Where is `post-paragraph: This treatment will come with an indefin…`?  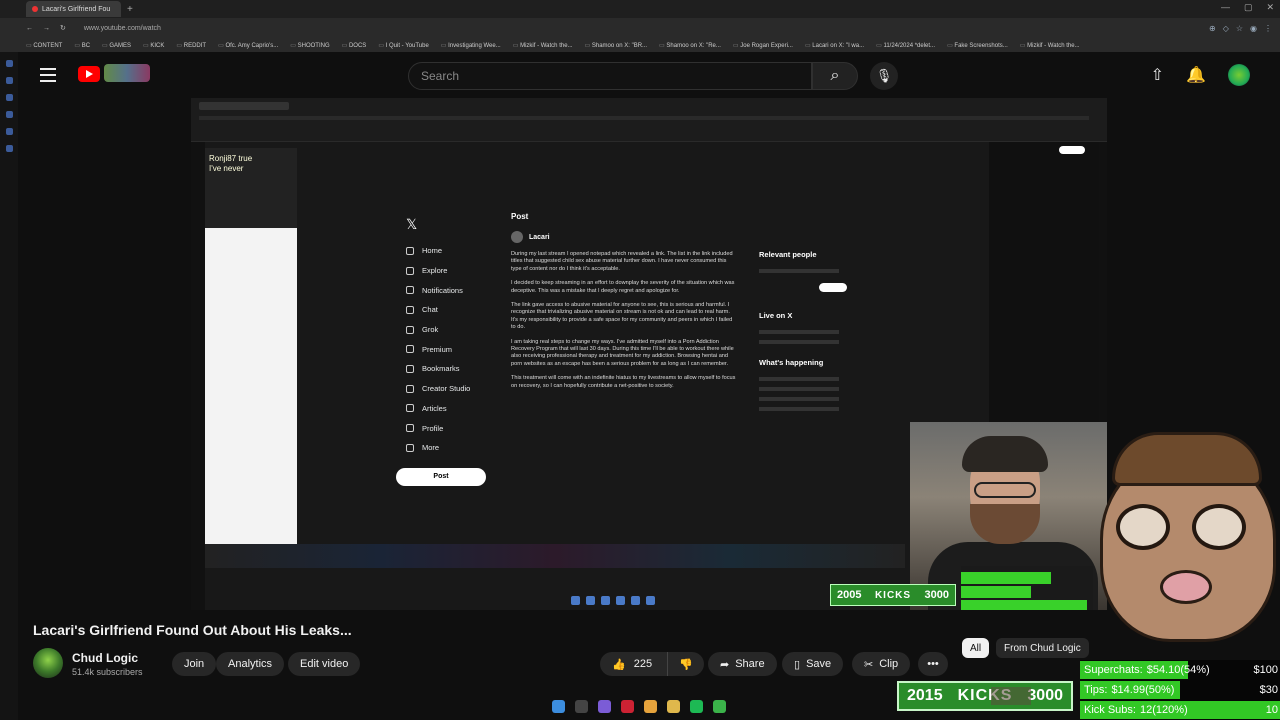
post-paragraph: This treatment will come with an indefin… is located at coordinates (623, 382).